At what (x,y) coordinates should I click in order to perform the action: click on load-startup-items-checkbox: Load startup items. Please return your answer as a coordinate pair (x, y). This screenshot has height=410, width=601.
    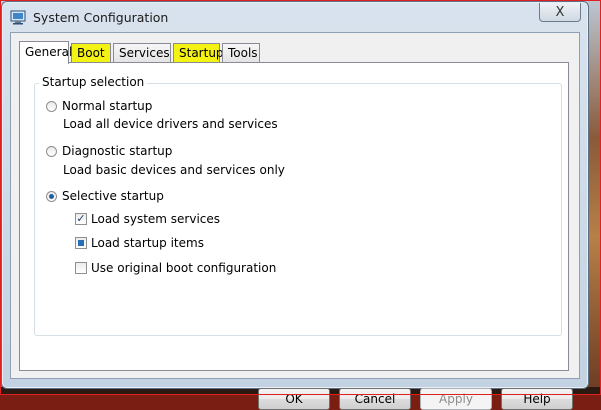
    Looking at the image, I should click on (139, 243).